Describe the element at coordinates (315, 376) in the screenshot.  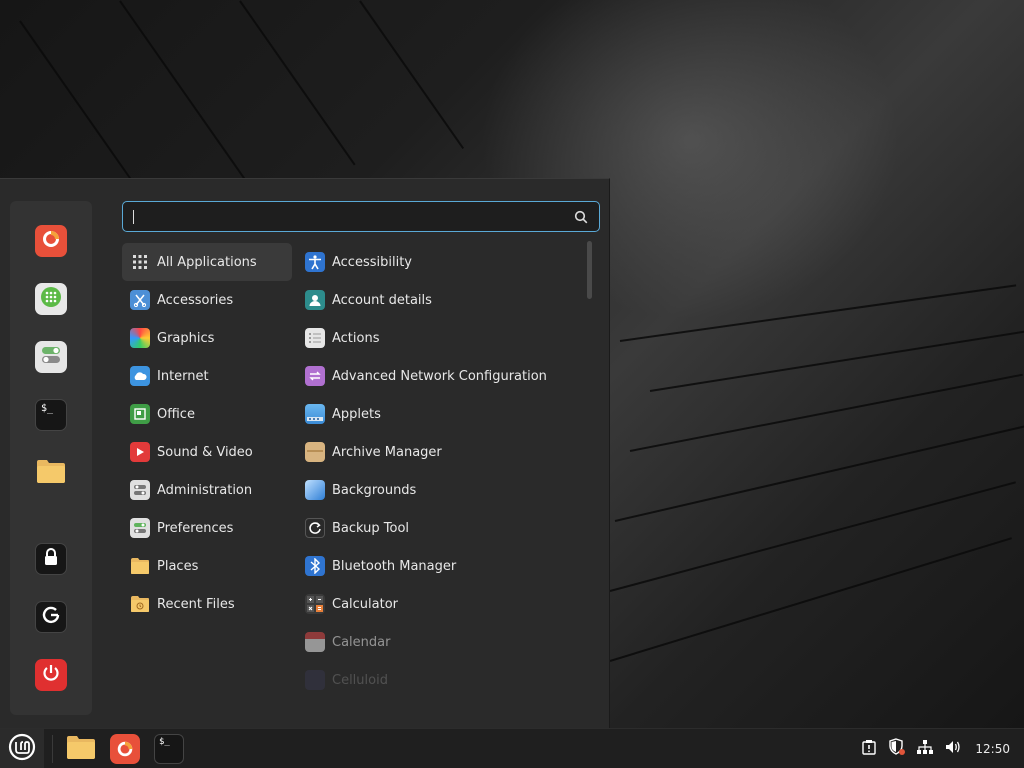
I see `network-config-icon` at that location.